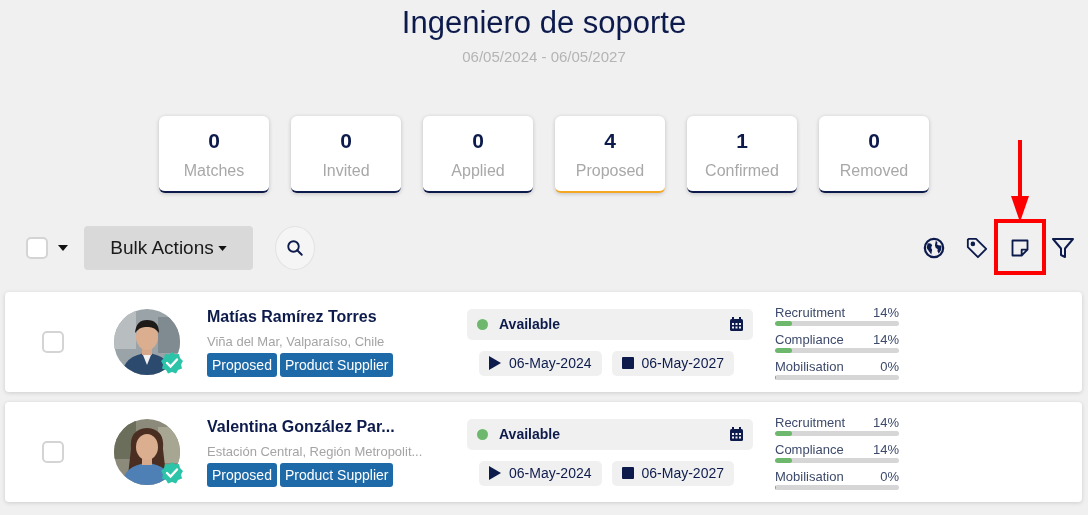 This screenshot has width=1088, height=515. I want to click on stat-label: Confirmed, so click(742, 171).